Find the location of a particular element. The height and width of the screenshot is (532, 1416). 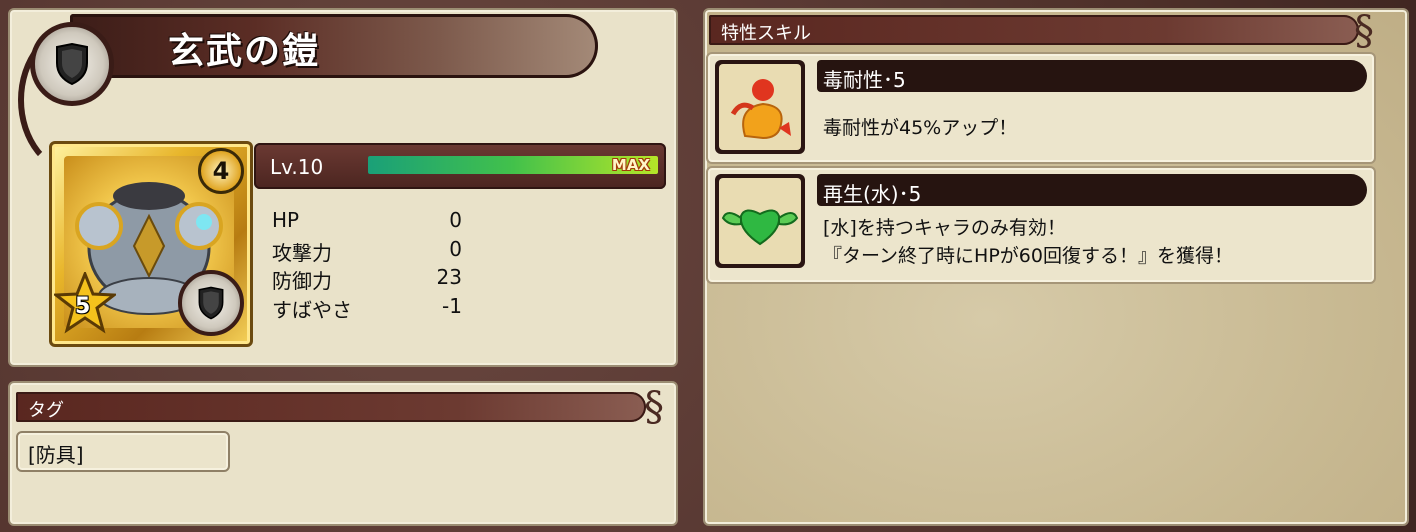

stat-attack: 攻撃力 0 is located at coordinates (367, 251).